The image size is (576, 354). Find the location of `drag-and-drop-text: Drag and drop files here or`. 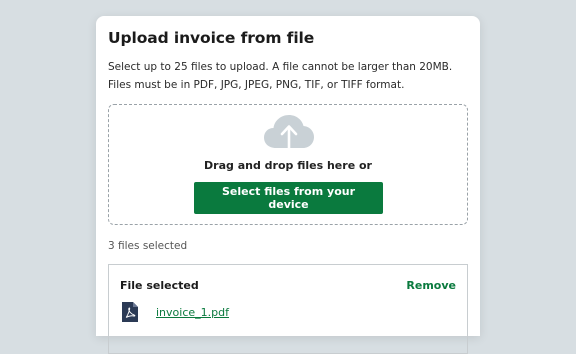

drag-and-drop-text: Drag and drop files here or is located at coordinates (288, 165).